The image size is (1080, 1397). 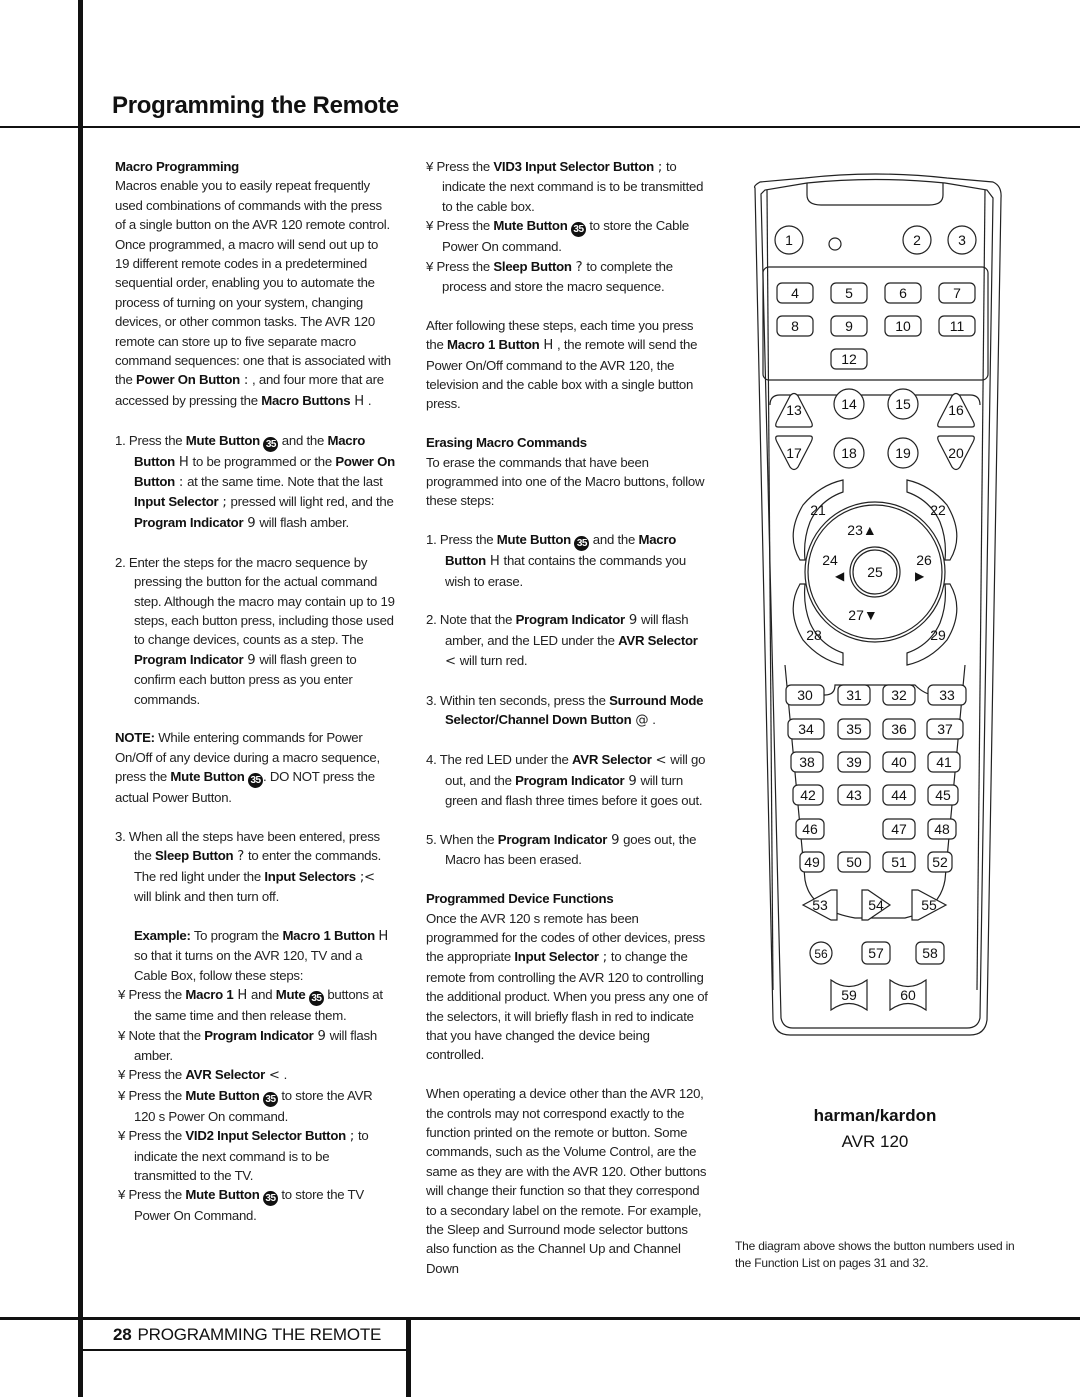 What do you see at coordinates (945, 729) in the screenshot?
I see `remote-button-label: 37` at bounding box center [945, 729].